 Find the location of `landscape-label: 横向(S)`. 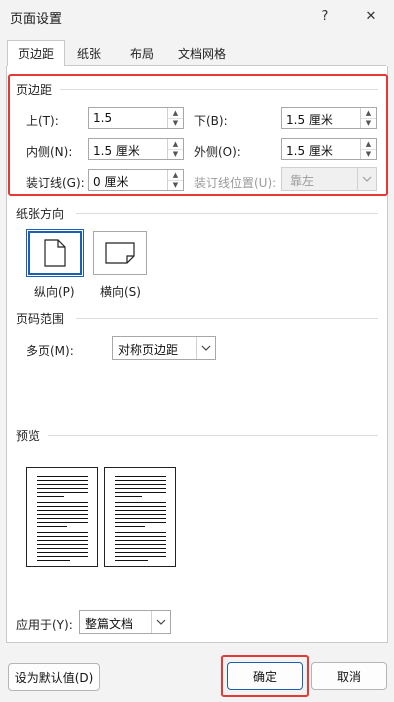

landscape-label: 横向(S) is located at coordinates (120, 291).